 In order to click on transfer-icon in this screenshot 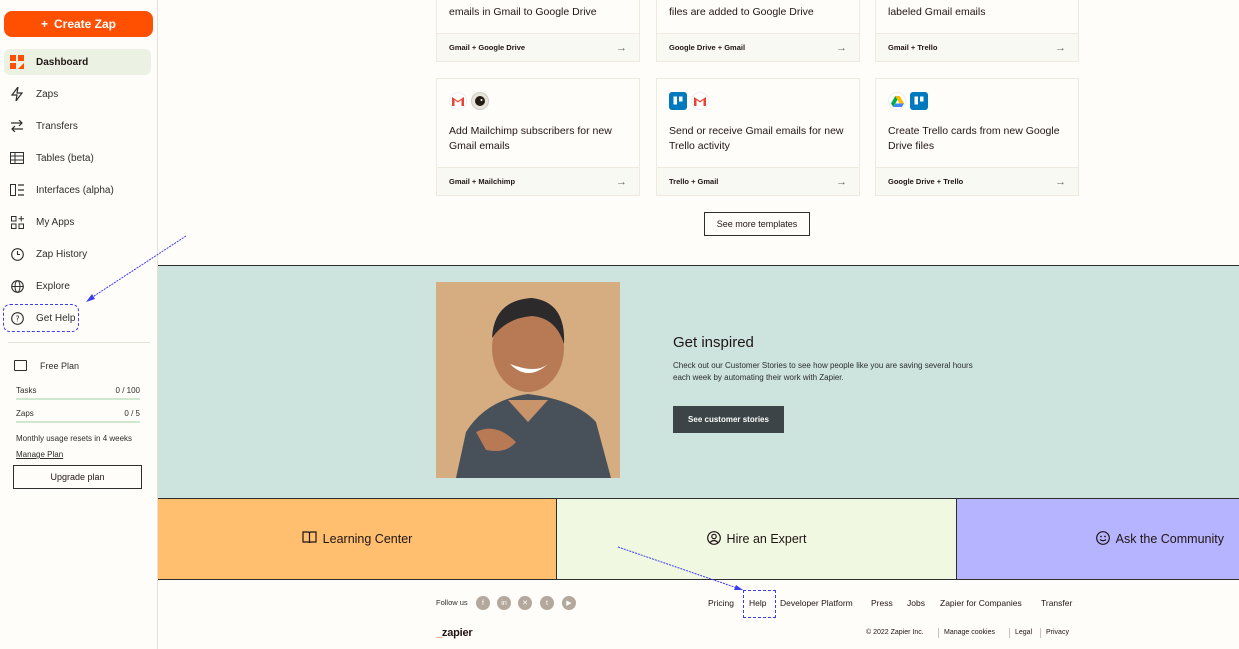, I will do `click(17, 126)`.